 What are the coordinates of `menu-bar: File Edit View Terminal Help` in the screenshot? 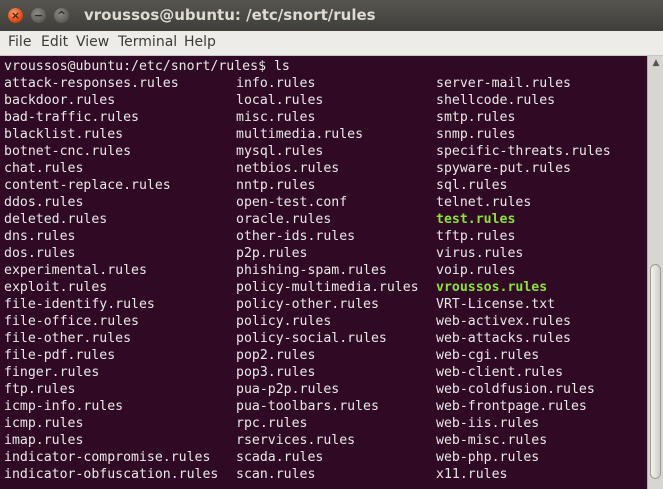 It's located at (331, 43).